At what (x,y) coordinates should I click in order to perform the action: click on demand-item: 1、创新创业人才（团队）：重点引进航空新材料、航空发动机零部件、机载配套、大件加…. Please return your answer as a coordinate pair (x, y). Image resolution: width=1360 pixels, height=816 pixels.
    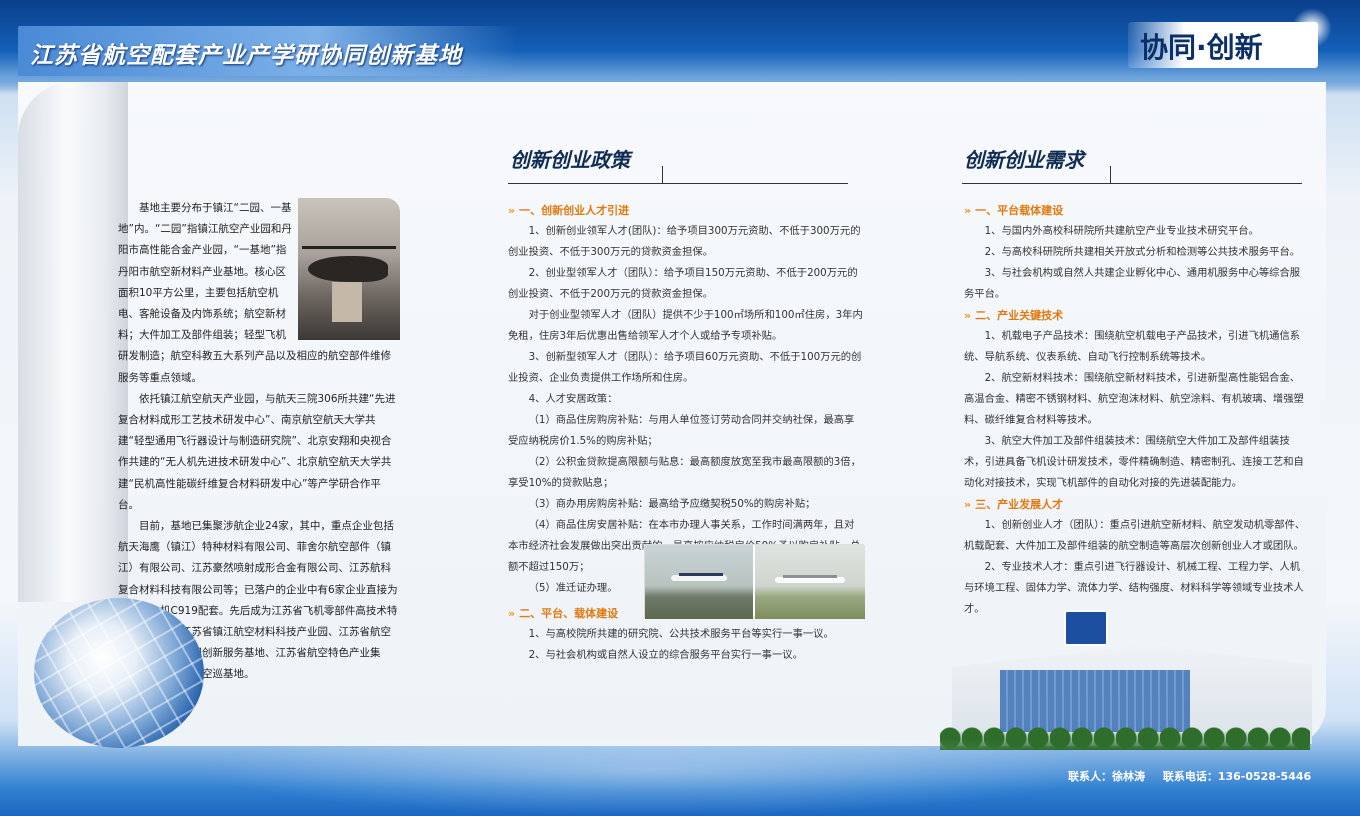
    Looking at the image, I should click on (1135, 535).